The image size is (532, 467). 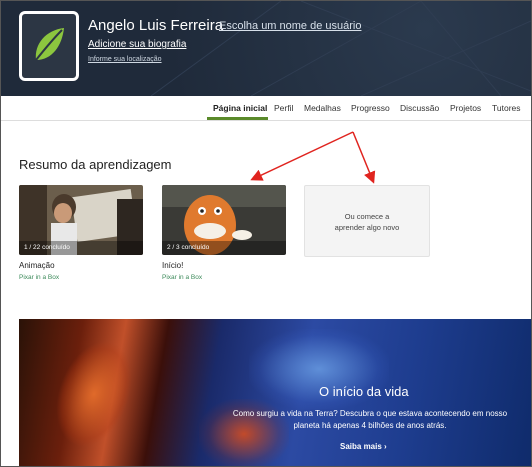 I want to click on learn-more-link: Saiba mais ›, so click(x=363, y=446).